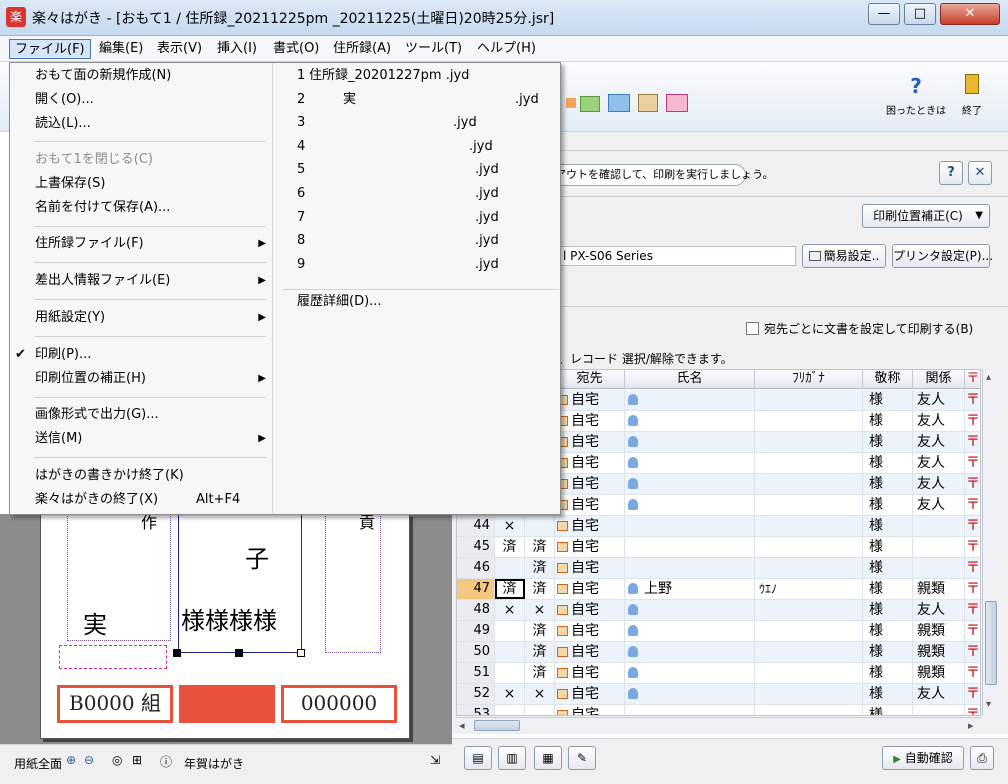 This screenshot has height=784, width=1008. Describe the element at coordinates (478, 758) in the screenshot. I see `select-records-icon: ▤` at that location.